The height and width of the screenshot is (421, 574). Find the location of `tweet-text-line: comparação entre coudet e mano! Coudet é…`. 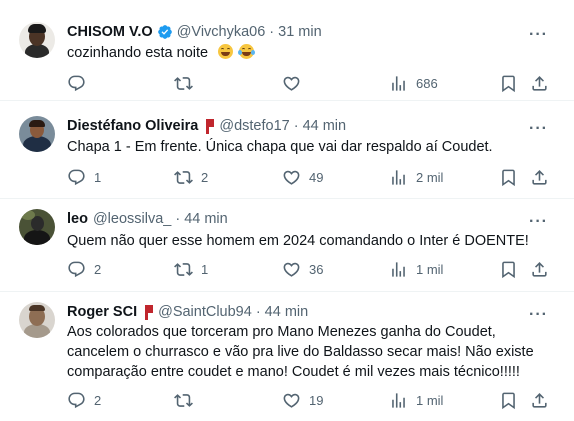

tweet-text-line: comparação entre coudet e mano! Coudet é… is located at coordinates (293, 372).